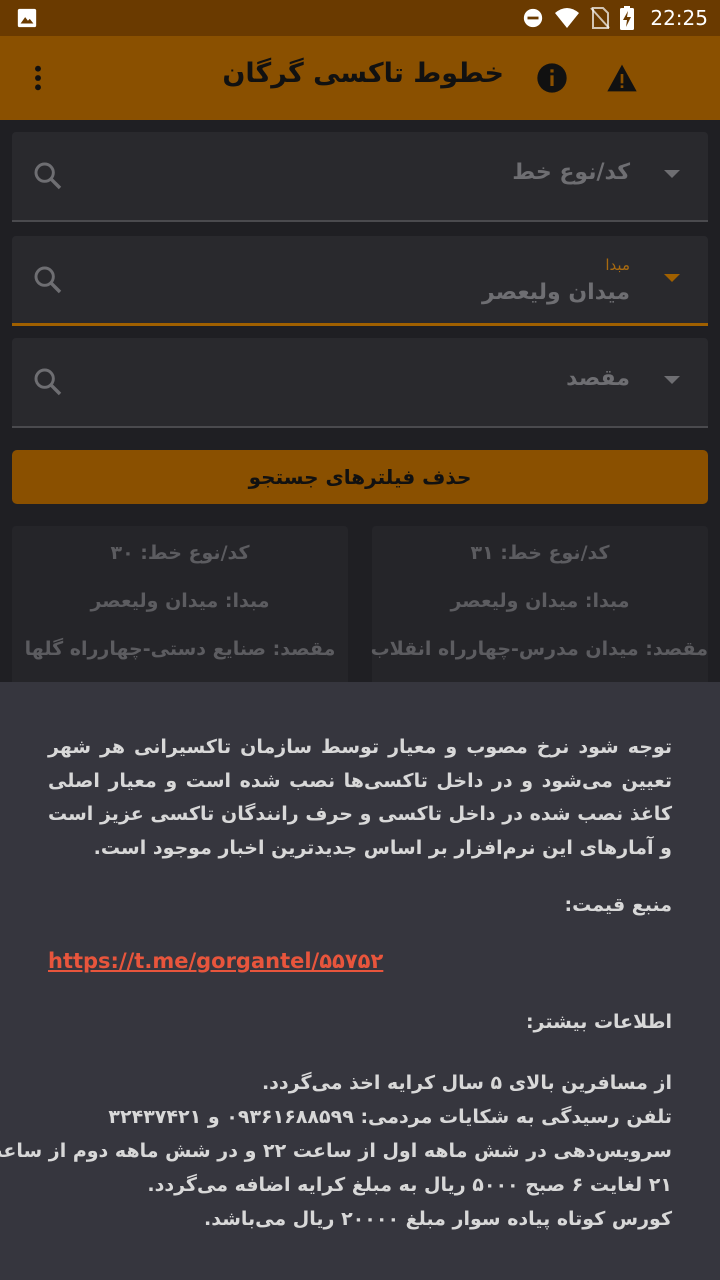 This screenshot has height=1280, width=720. Describe the element at coordinates (627, 18) in the screenshot. I see `battery-charging-icon` at that location.